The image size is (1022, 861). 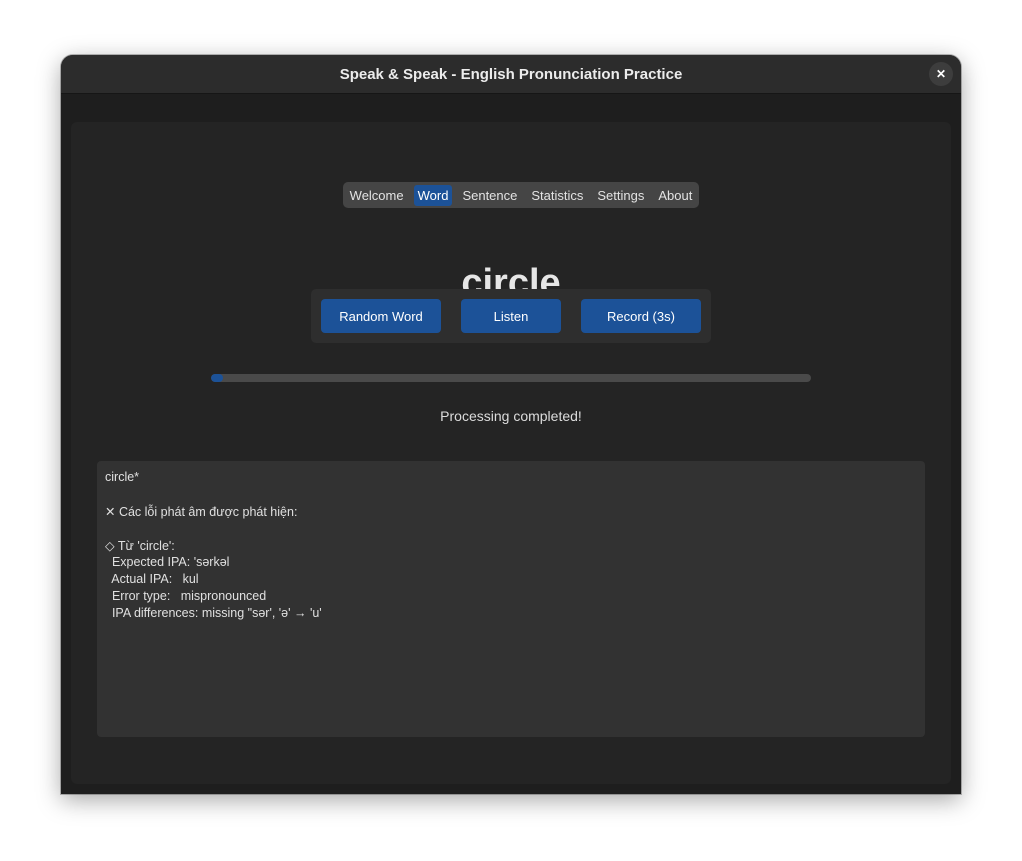 I want to click on actual-ipa: Actual IPA: kul, so click(x=152, y=579).